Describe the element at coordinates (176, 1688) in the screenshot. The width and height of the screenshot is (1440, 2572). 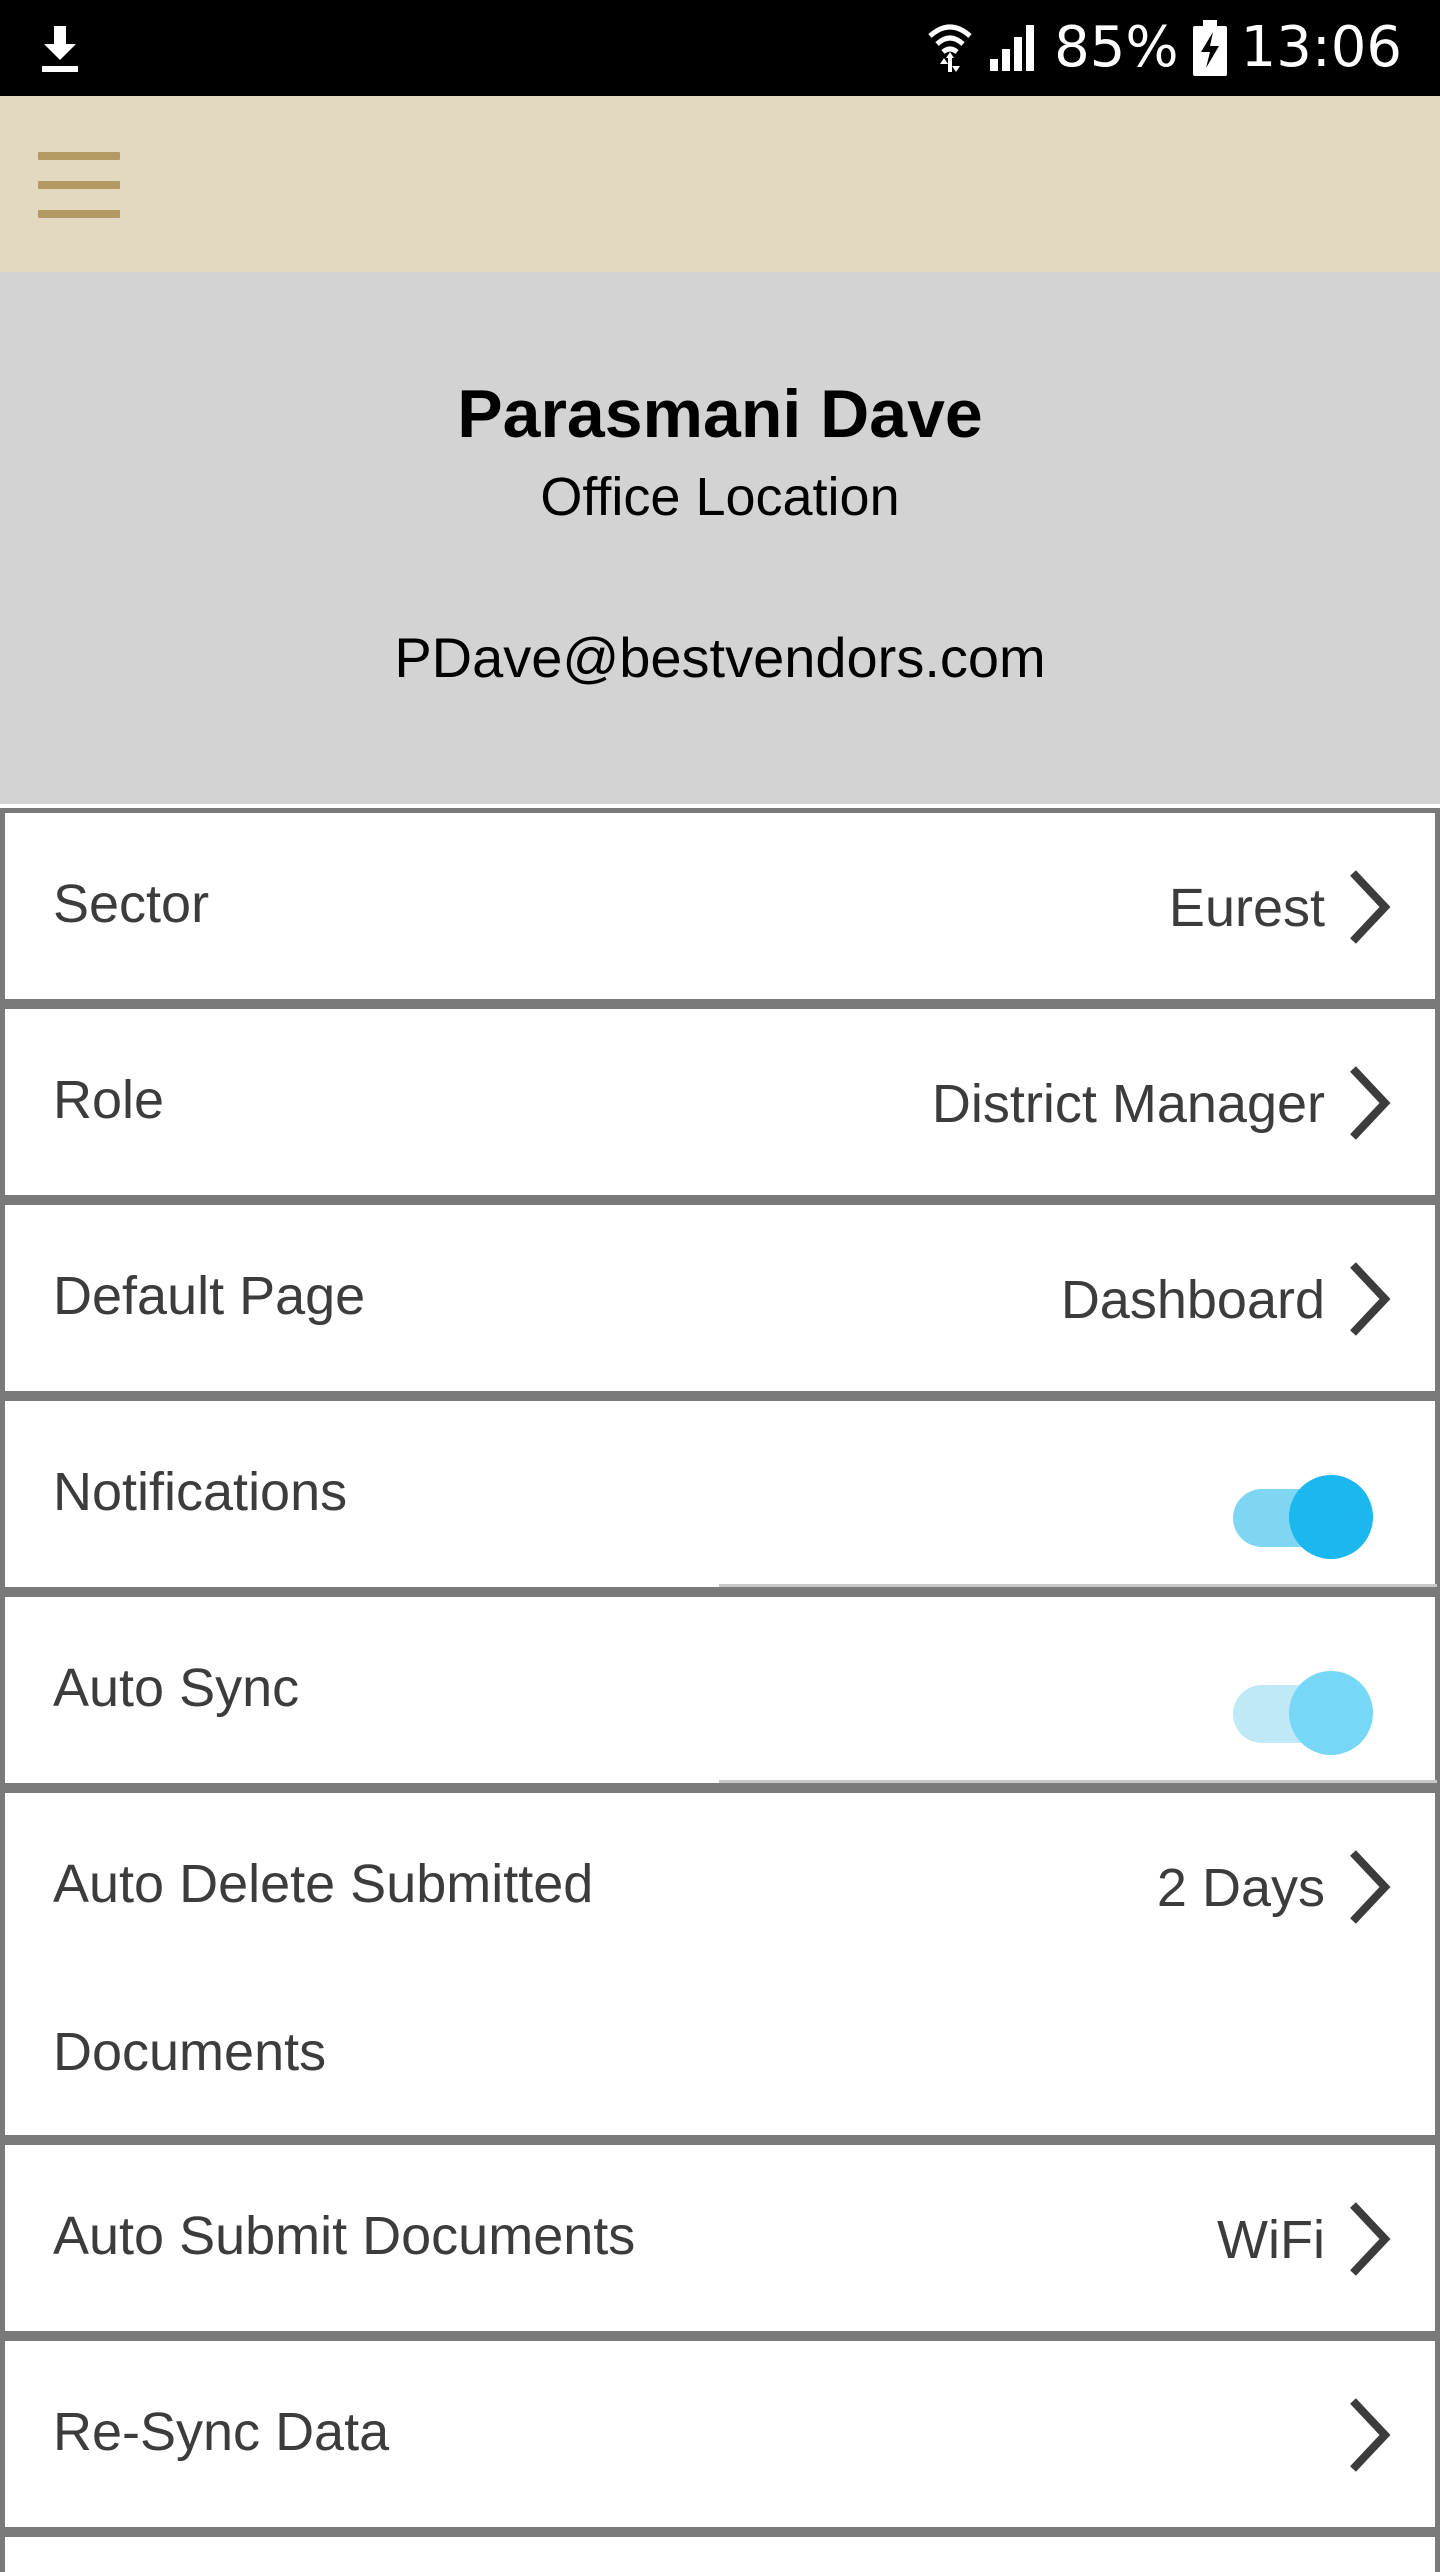
I see `setting-label: Auto Sync` at that location.